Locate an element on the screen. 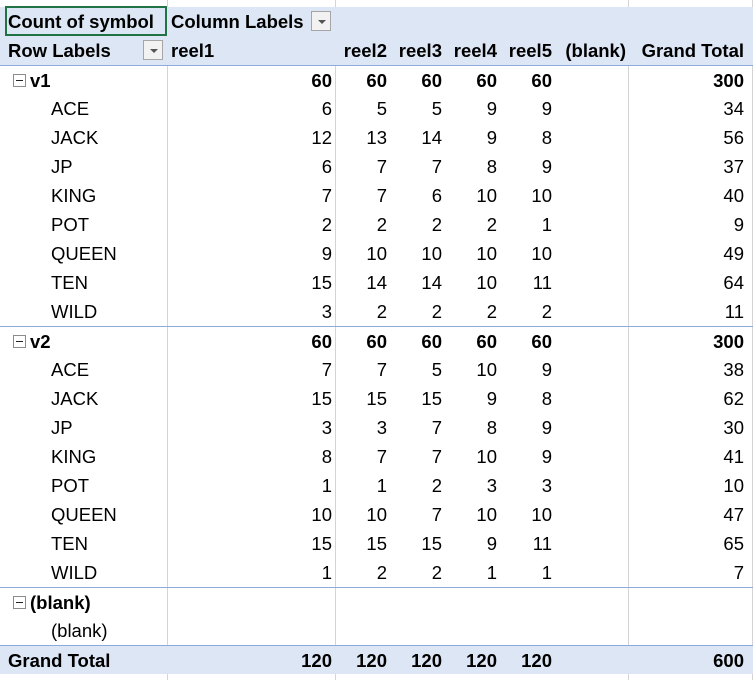 The image size is (753, 680). item-value: 40 is located at coordinates (686, 195).